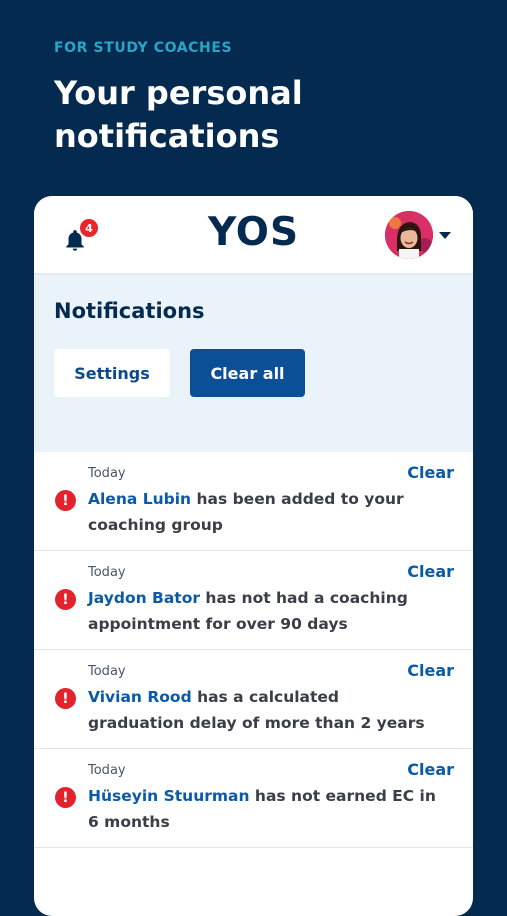 The width and height of the screenshot is (507, 916). I want to click on clear-all-button: Clear all, so click(247, 373).